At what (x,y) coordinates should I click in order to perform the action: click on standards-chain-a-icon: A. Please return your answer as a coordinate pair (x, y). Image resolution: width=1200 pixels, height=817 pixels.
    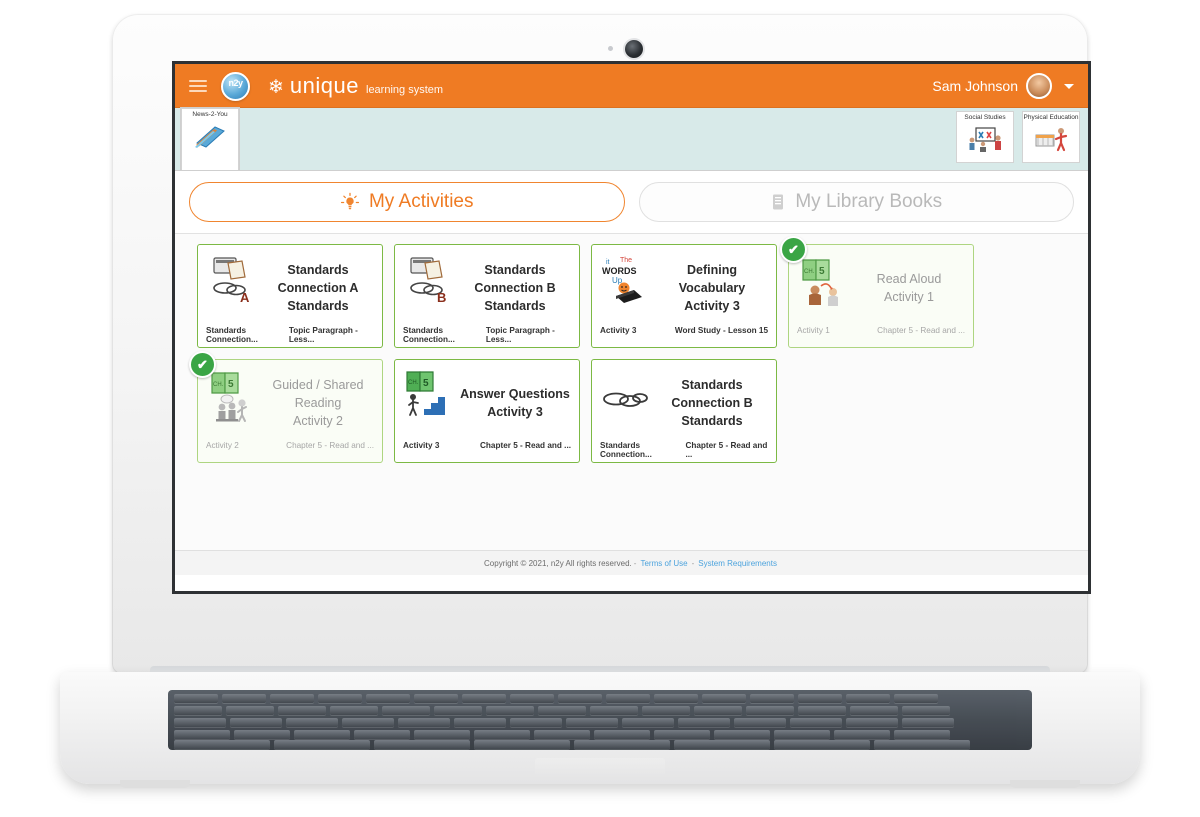
    Looking at the image, I should click on (234, 288).